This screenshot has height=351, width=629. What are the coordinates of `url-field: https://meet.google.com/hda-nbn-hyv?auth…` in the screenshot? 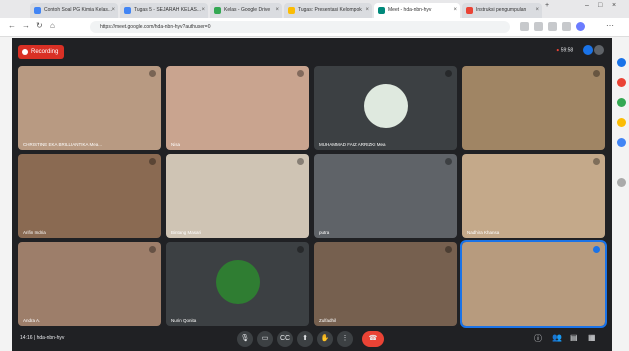 It's located at (300, 27).